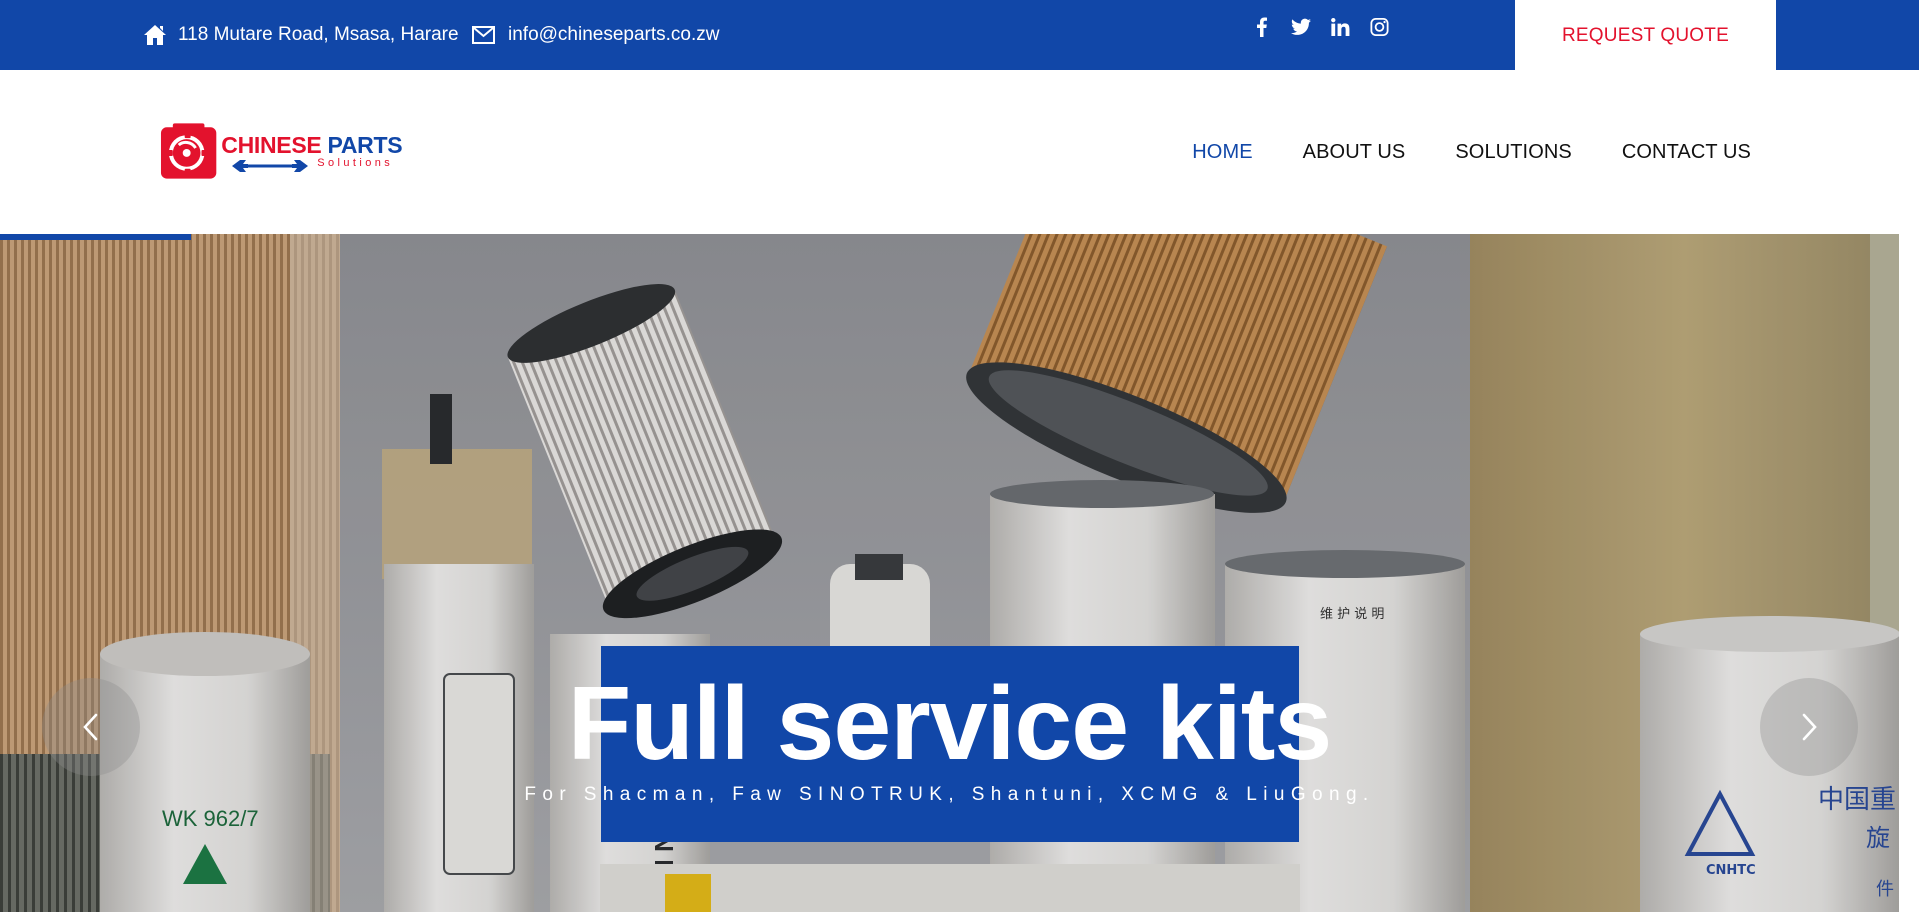 This screenshot has width=1919, height=912. Describe the element at coordinates (1262, 27) in the screenshot. I see `facebook-icon` at that location.